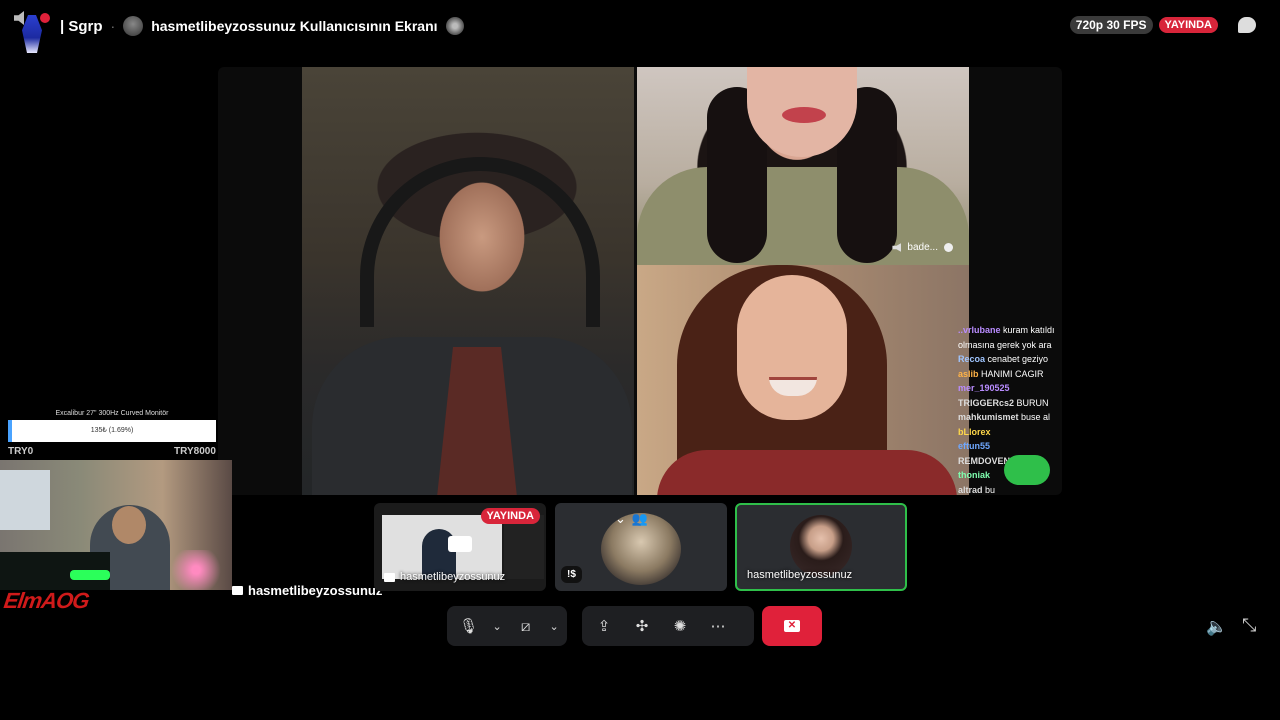  What do you see at coordinates (984, 460) in the screenshot?
I see `chat-username: REMDOVEN` at bounding box center [984, 460].